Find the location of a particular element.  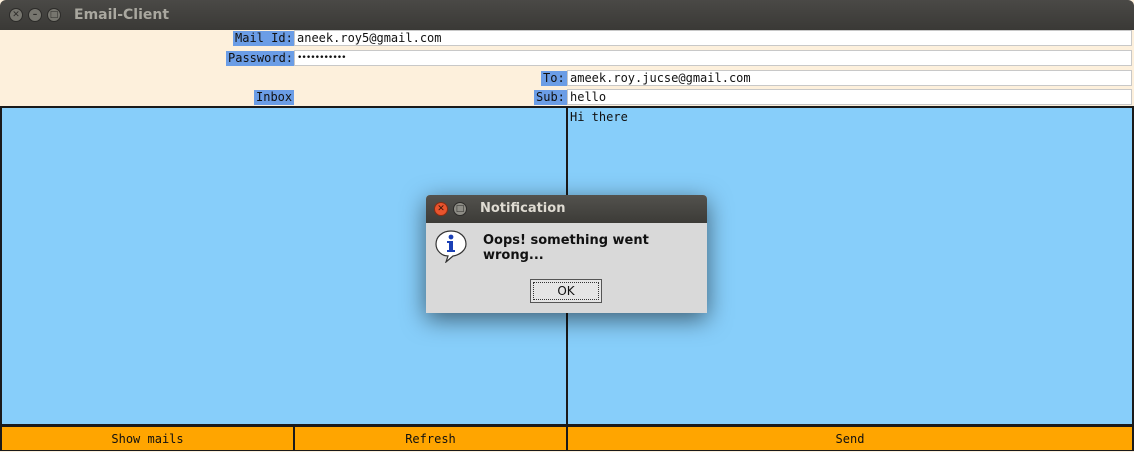

dialog-titlebar: ✕ □ Notification is located at coordinates (566, 209).